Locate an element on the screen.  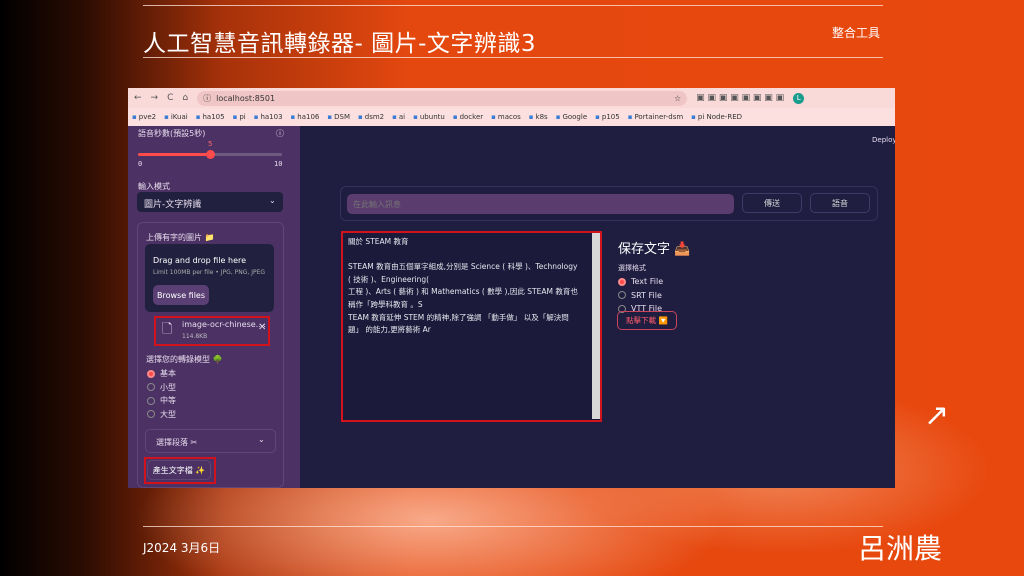
bookmark-label: k8s is located at coordinates (541, 117).